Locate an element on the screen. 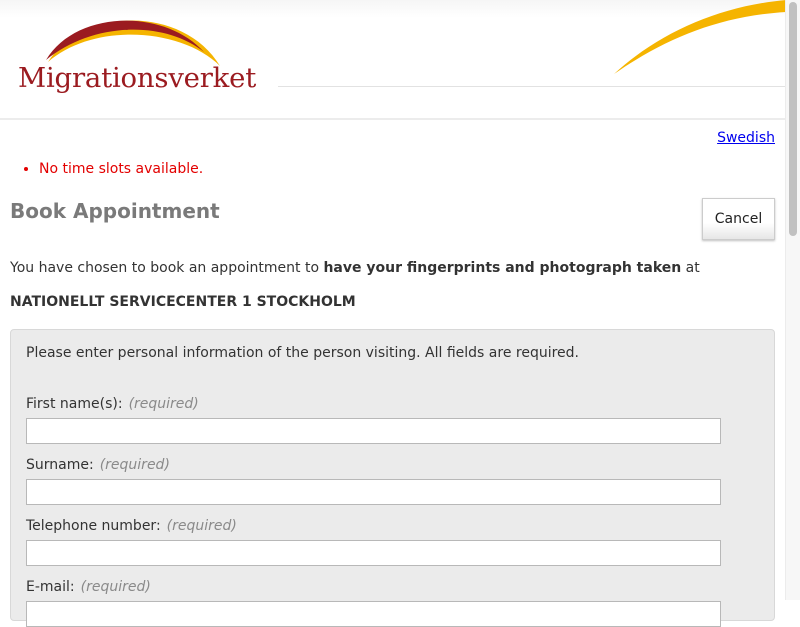 The height and width of the screenshot is (627, 800). migrationsverket-logo: Migrationsverket is located at coordinates (135, 57).